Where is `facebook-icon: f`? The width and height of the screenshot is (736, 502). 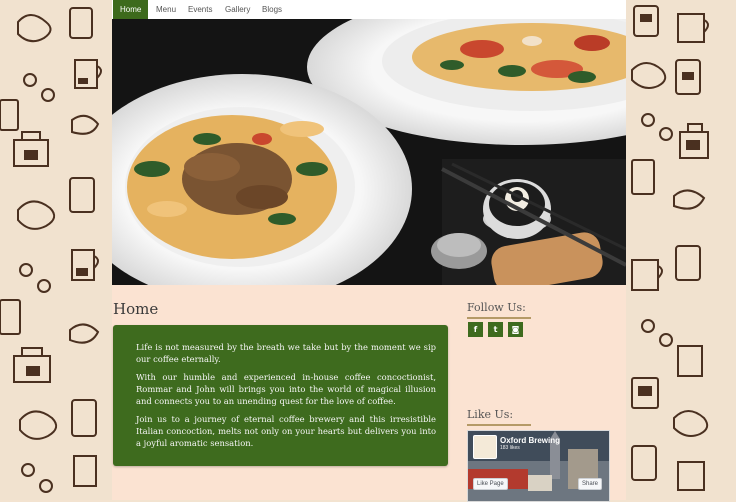 facebook-icon: f is located at coordinates (475, 329).